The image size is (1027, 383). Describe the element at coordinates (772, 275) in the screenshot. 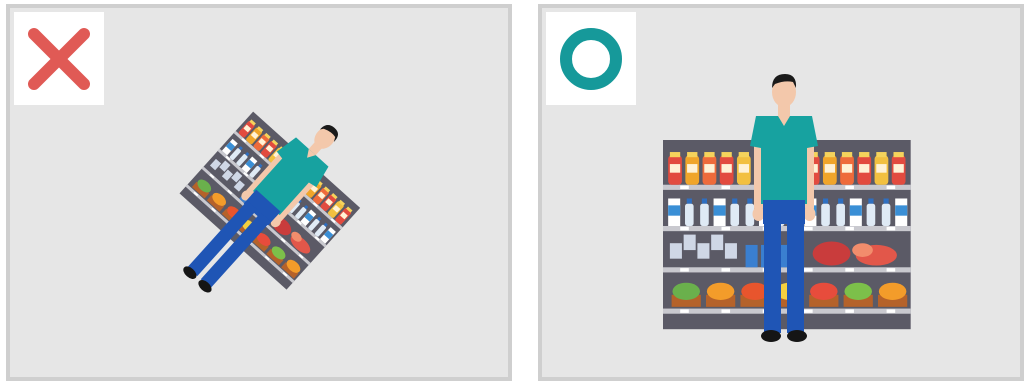

I see `left-leg` at that location.